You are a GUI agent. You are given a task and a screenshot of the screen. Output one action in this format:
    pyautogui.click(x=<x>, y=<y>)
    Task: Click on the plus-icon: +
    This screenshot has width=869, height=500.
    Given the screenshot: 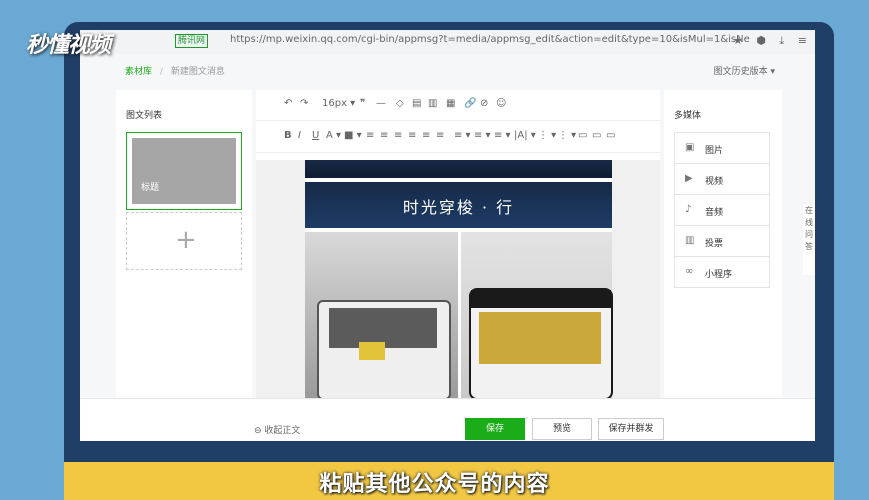 What is the action you would take?
    pyautogui.click(x=186, y=240)
    